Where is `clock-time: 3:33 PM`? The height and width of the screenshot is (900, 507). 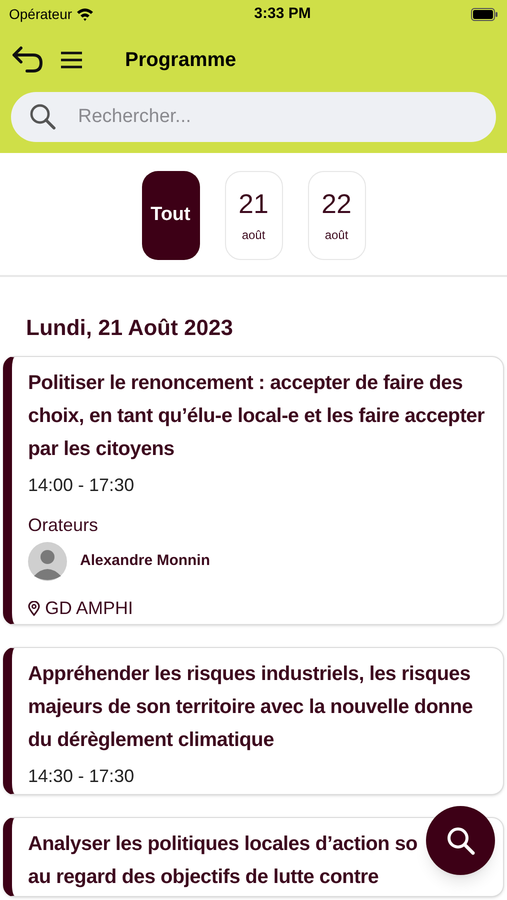 clock-time: 3:33 PM is located at coordinates (282, 14).